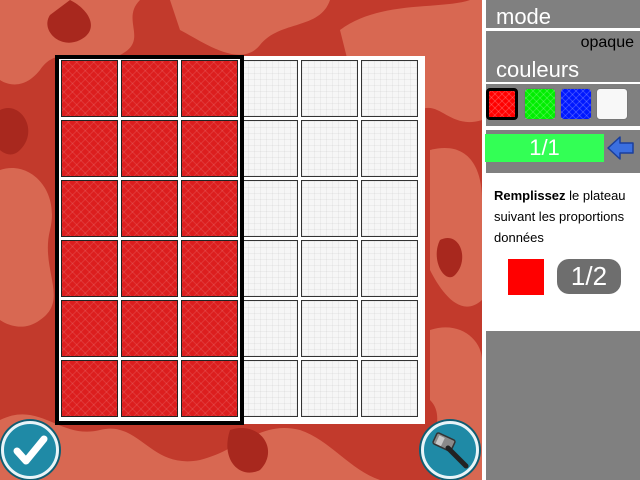 This screenshot has height=480, width=640. What do you see at coordinates (589, 276) in the screenshot?
I see `target-fraction: 1/2` at bounding box center [589, 276].